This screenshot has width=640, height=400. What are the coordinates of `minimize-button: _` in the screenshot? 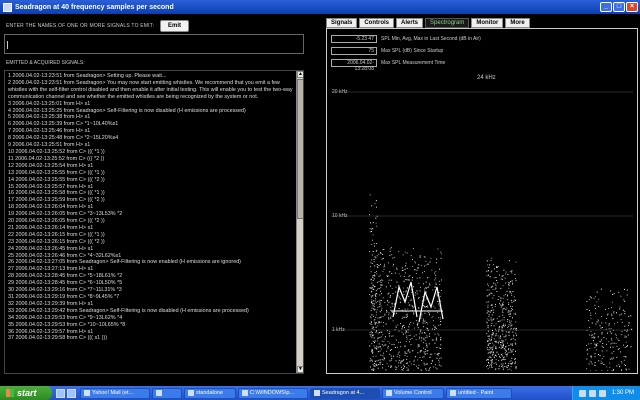 It's located at (606, 7).